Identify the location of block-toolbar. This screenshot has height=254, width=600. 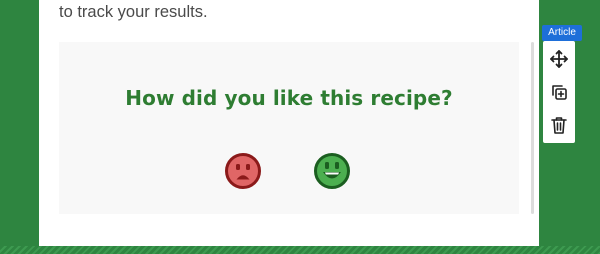
(559, 92).